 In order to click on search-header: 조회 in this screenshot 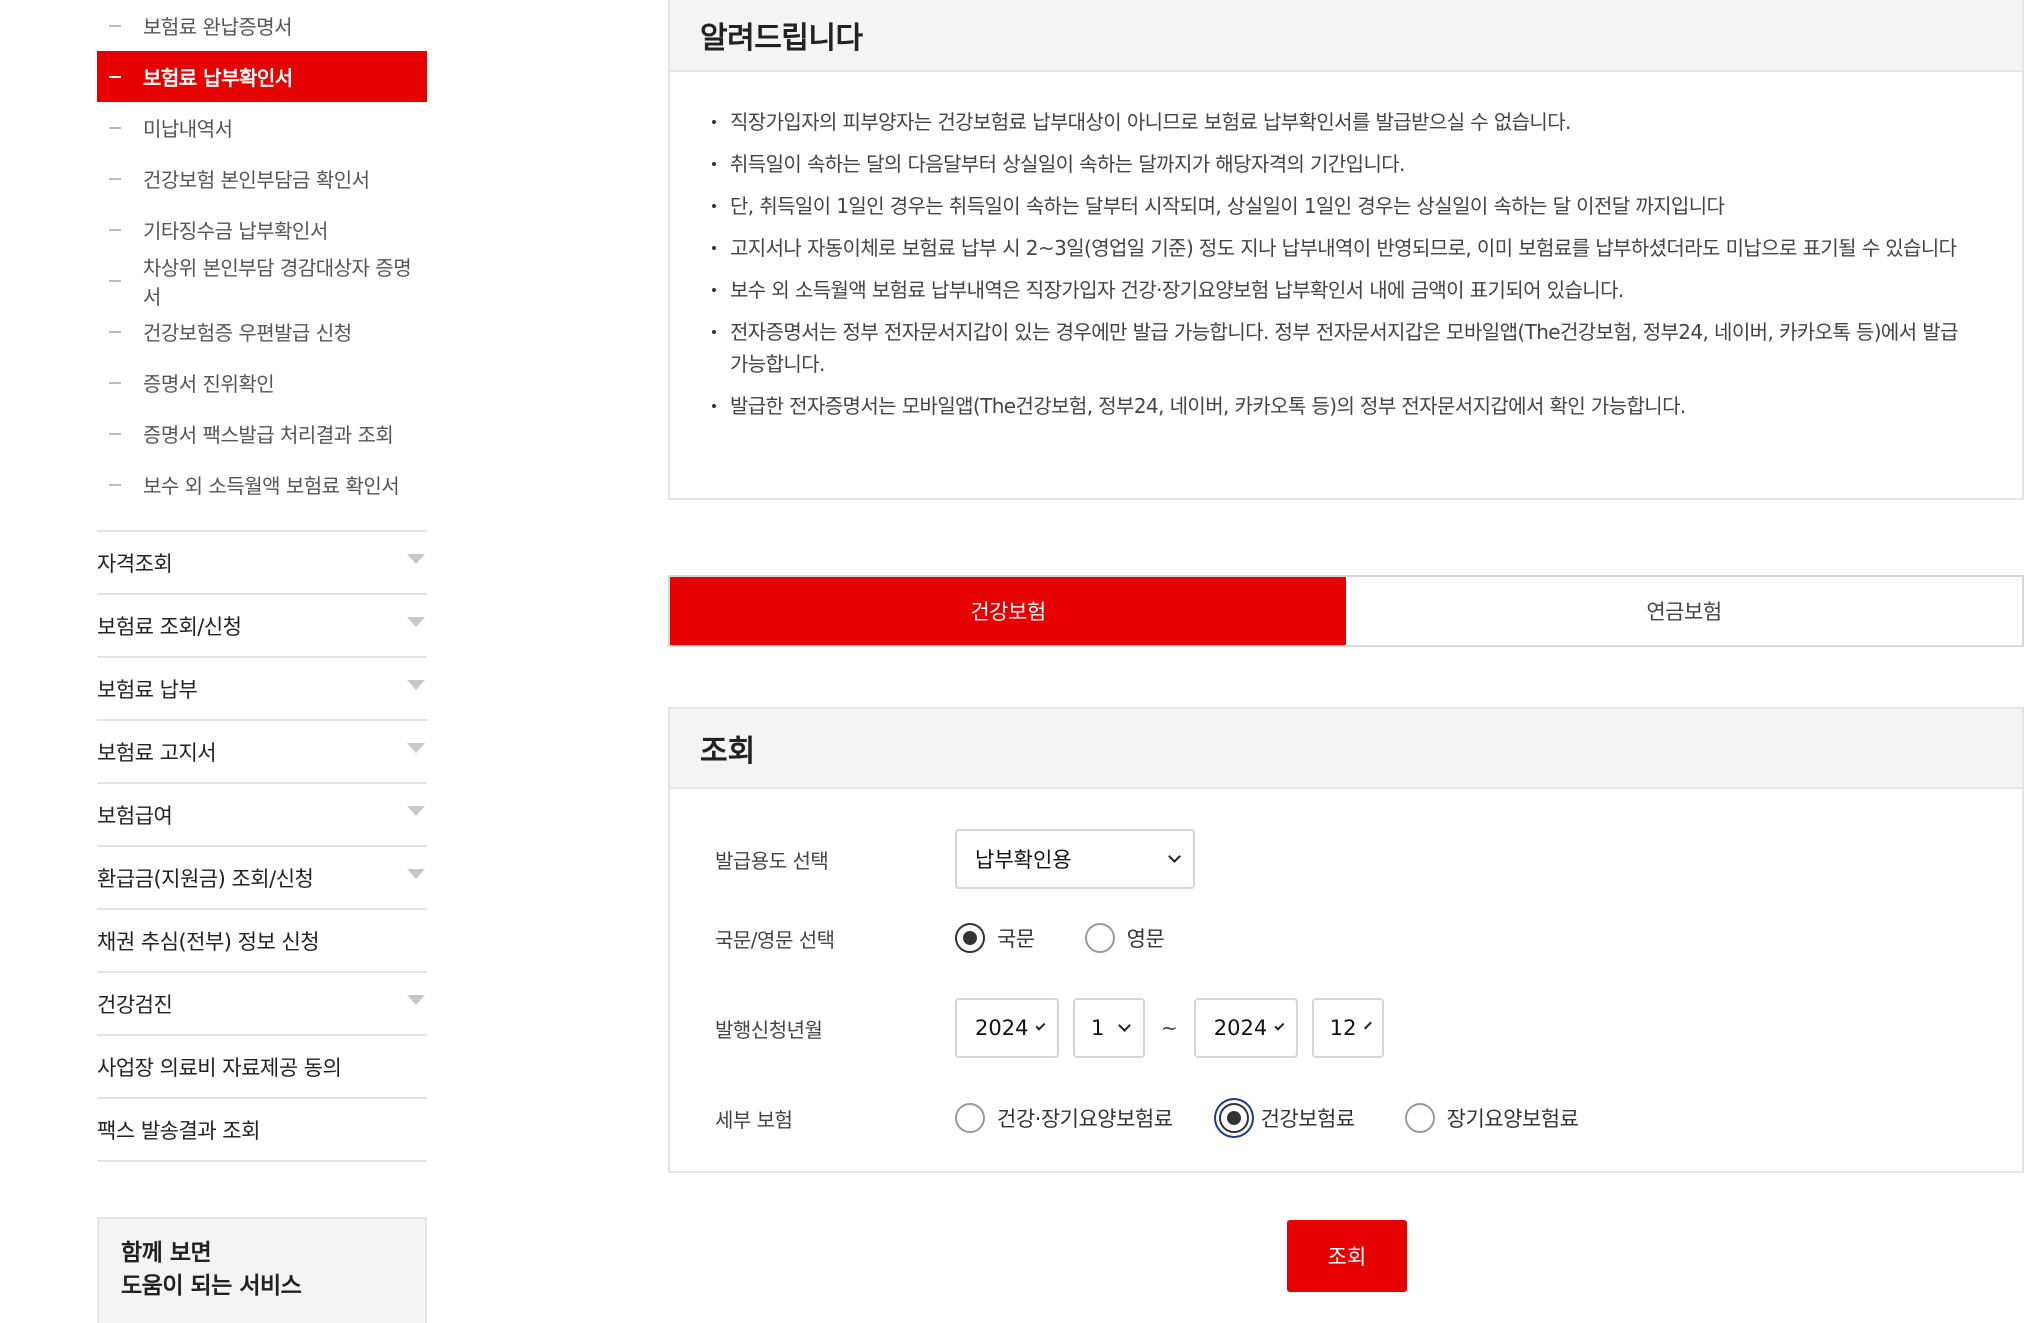, I will do `click(1346, 749)`.